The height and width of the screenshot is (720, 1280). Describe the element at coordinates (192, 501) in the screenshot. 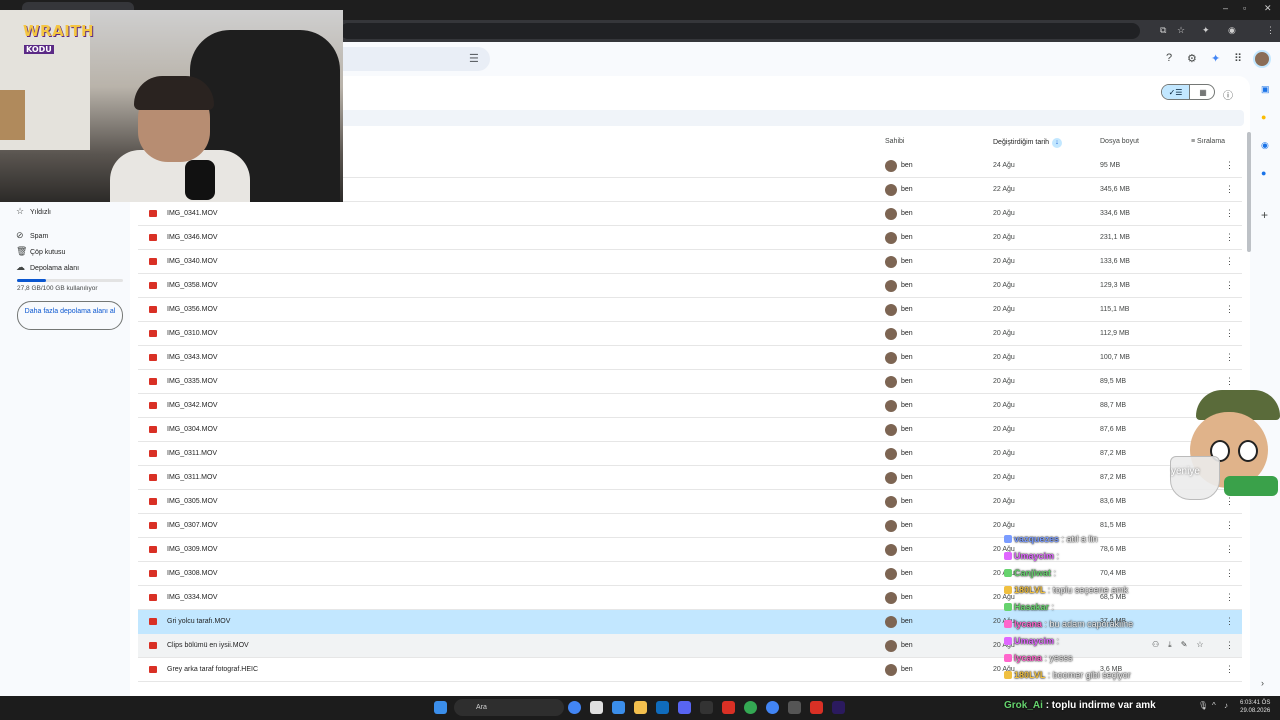

I see `file-name: IMG_0305.MOV` at that location.